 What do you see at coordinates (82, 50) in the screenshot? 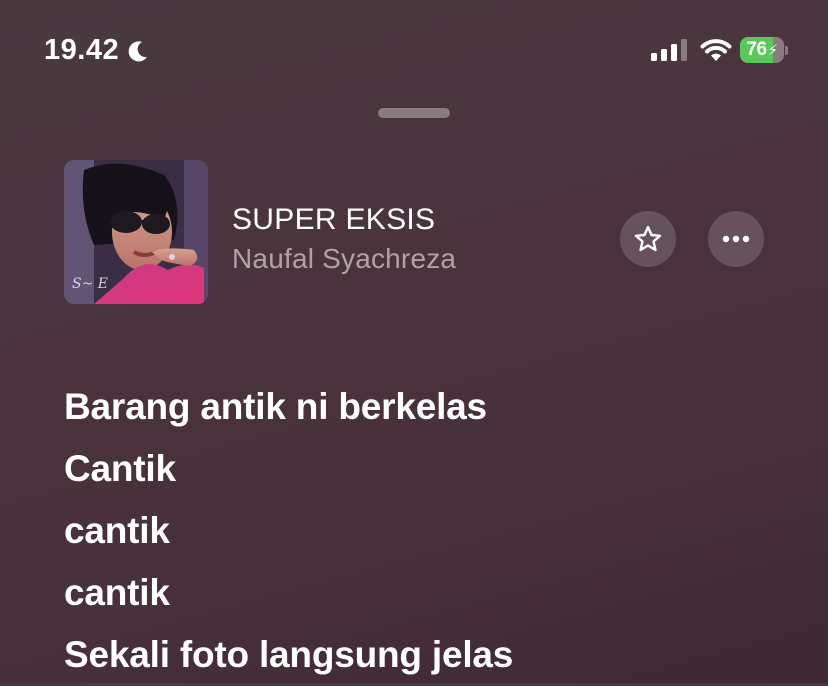
I see `status-time-text: 19.42` at bounding box center [82, 50].